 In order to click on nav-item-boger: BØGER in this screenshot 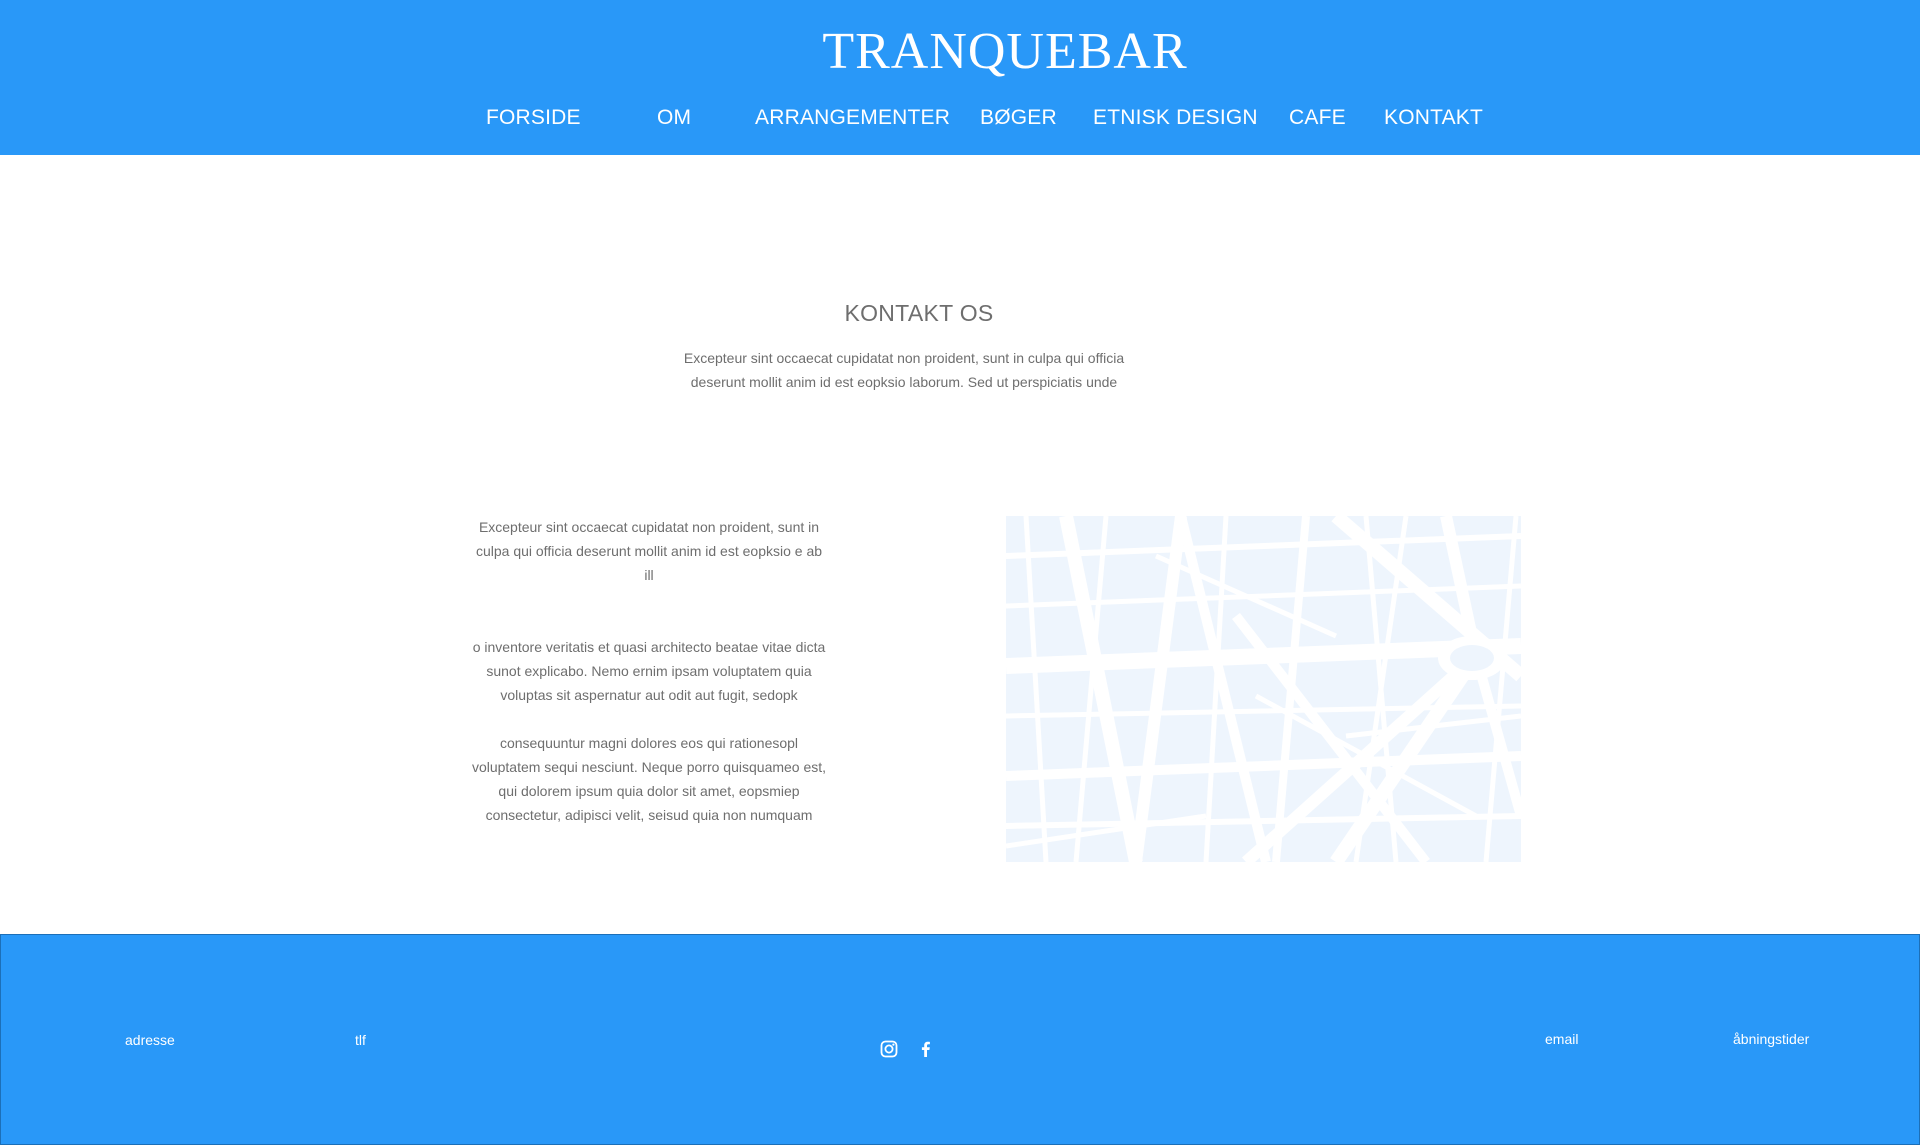, I will do `click(1018, 118)`.